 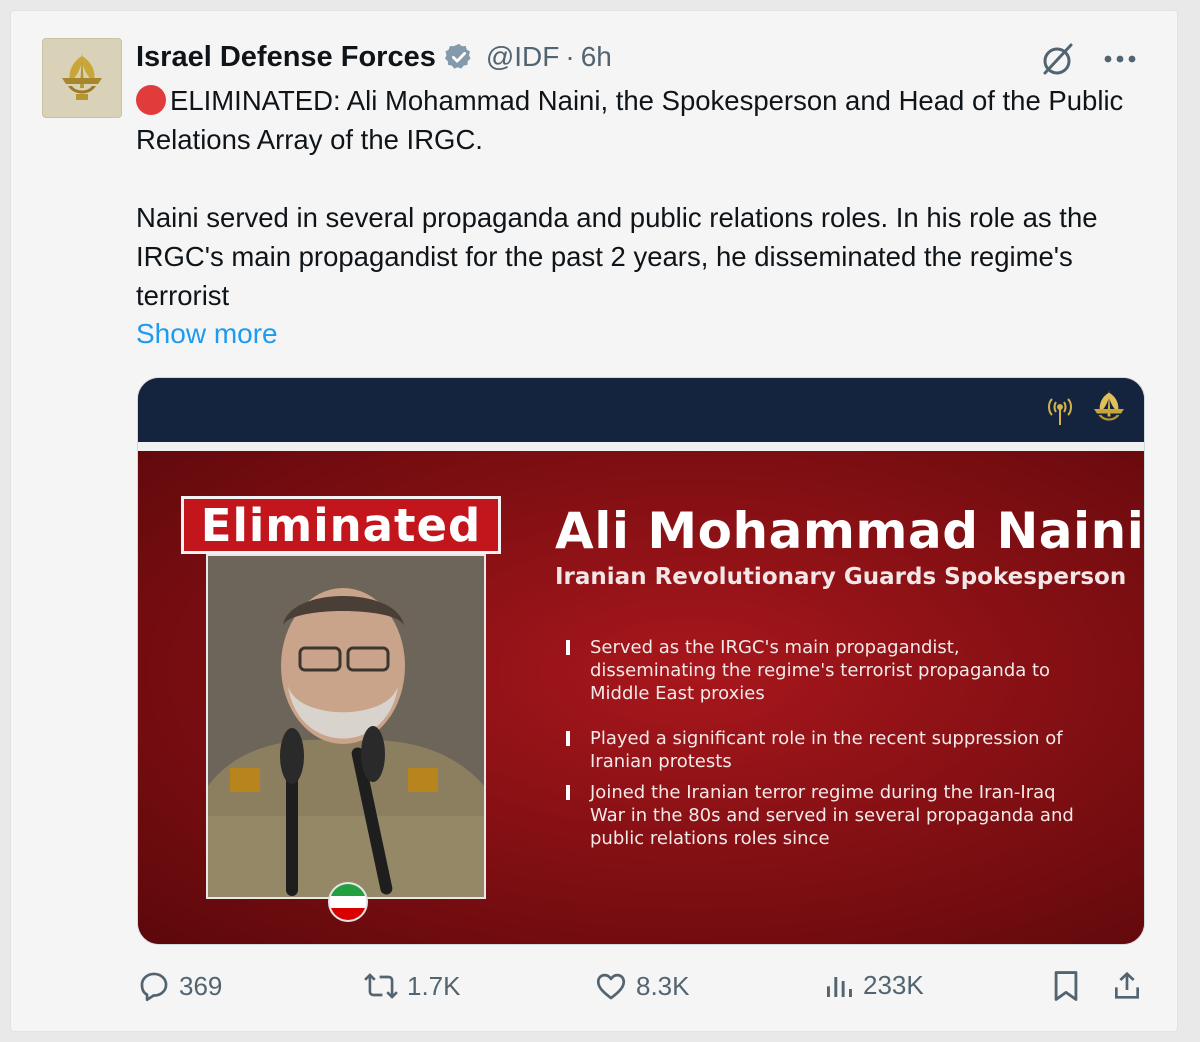 What do you see at coordinates (641, 410) in the screenshot?
I see `media-navy-banner` at bounding box center [641, 410].